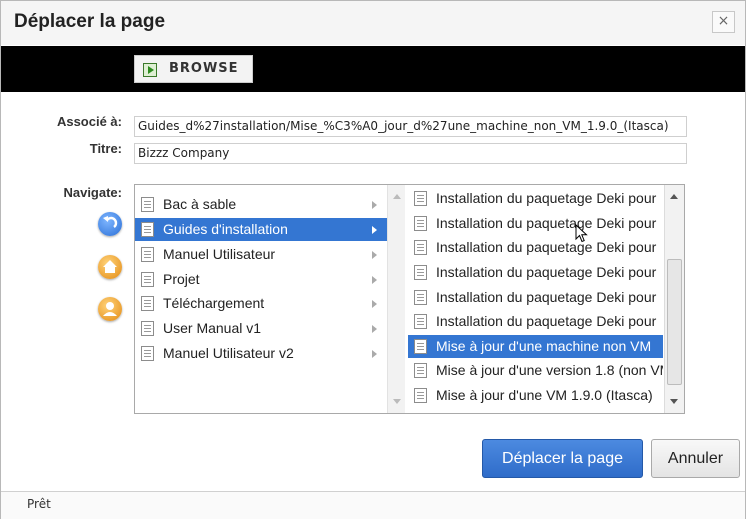 The width and height of the screenshot is (746, 519). What do you see at coordinates (110, 309) in the screenshot?
I see `user-icon` at bounding box center [110, 309].